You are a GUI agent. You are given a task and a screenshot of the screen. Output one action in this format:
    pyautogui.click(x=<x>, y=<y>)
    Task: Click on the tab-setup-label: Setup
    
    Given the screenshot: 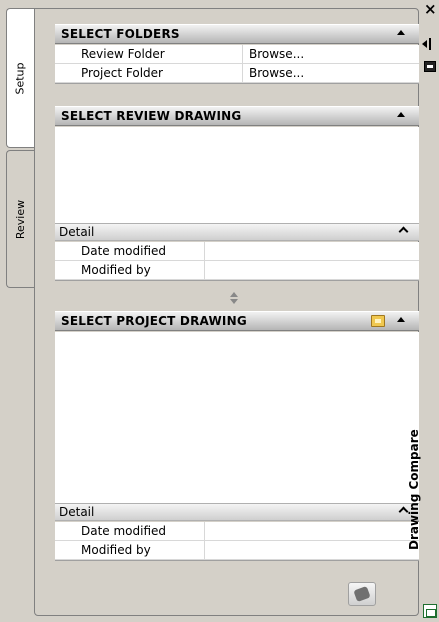 What is the action you would take?
    pyautogui.click(x=20, y=78)
    